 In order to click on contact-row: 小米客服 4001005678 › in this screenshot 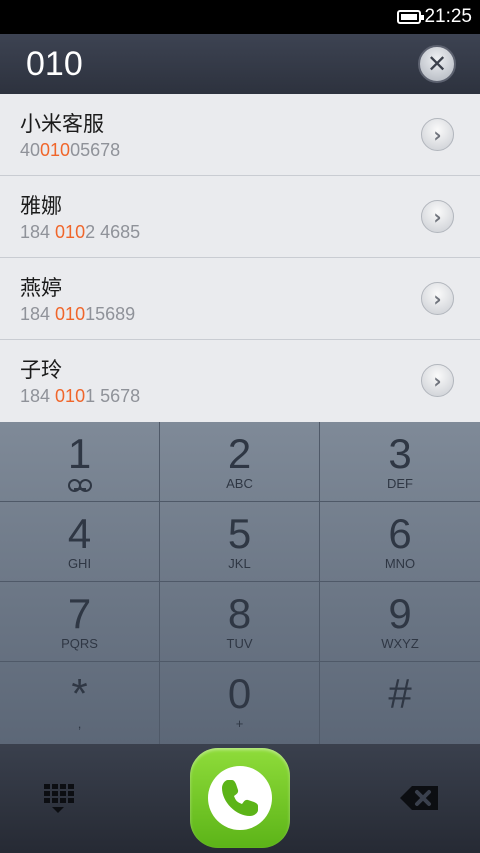, I will do `click(240, 135)`.